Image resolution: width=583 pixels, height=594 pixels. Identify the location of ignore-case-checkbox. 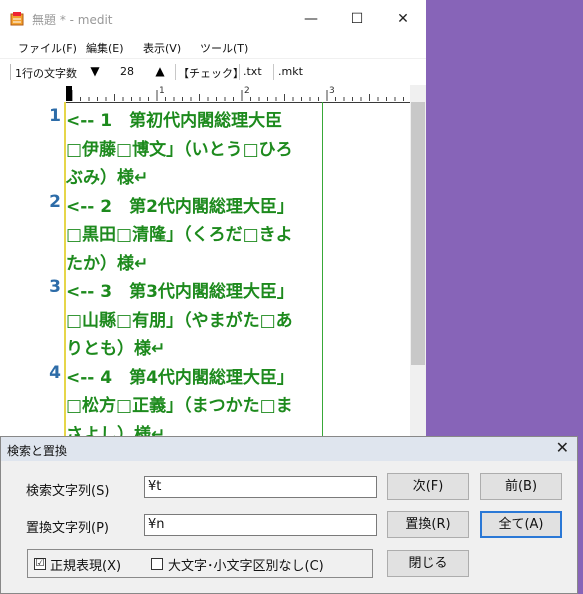
(157, 564).